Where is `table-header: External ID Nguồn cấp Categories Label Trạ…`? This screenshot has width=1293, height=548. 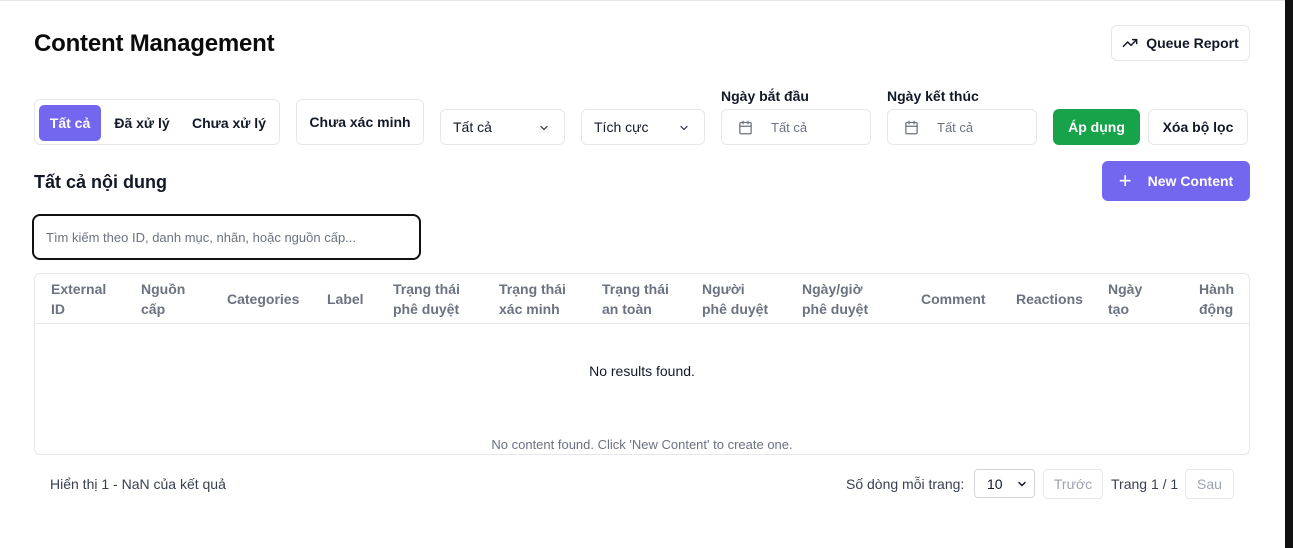
table-header: External ID Nguồn cấp Categories Label Trạ… is located at coordinates (642, 299).